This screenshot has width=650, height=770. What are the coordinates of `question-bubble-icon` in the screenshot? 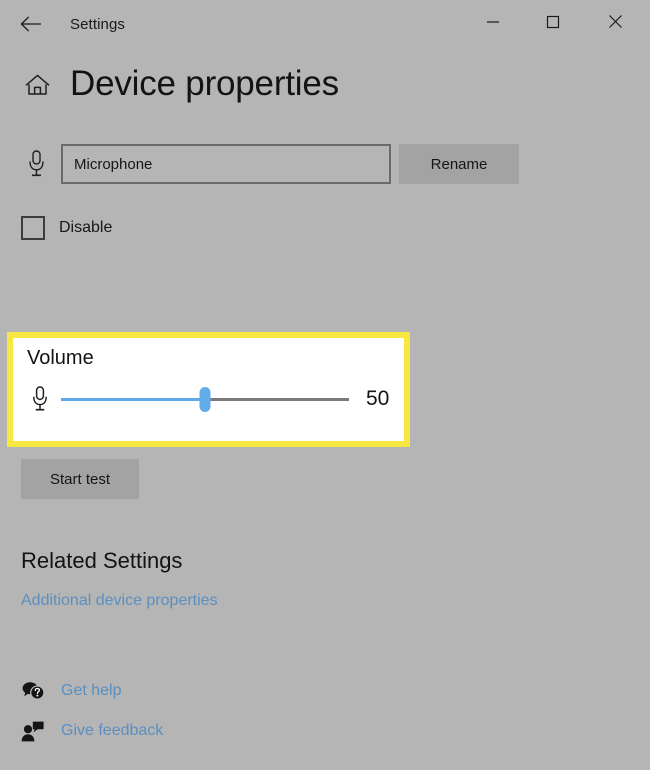 It's located at (33, 691).